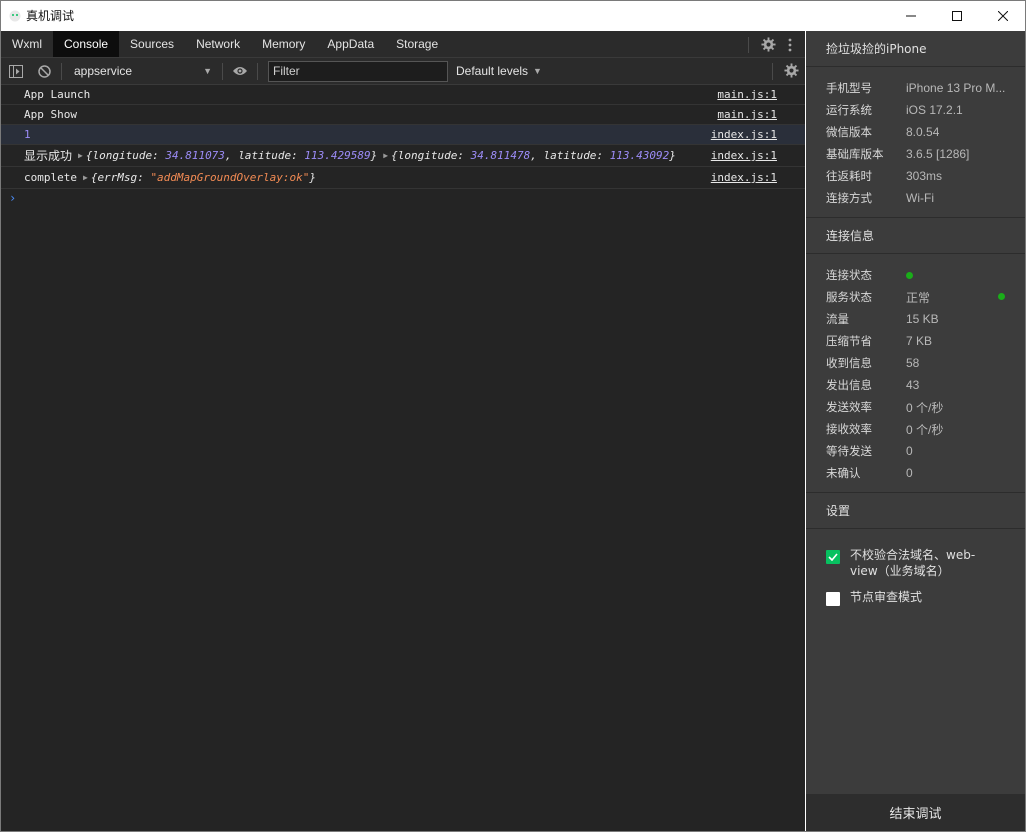 The height and width of the screenshot is (832, 1026). I want to click on context-select: appservice ▼, so click(142, 71).